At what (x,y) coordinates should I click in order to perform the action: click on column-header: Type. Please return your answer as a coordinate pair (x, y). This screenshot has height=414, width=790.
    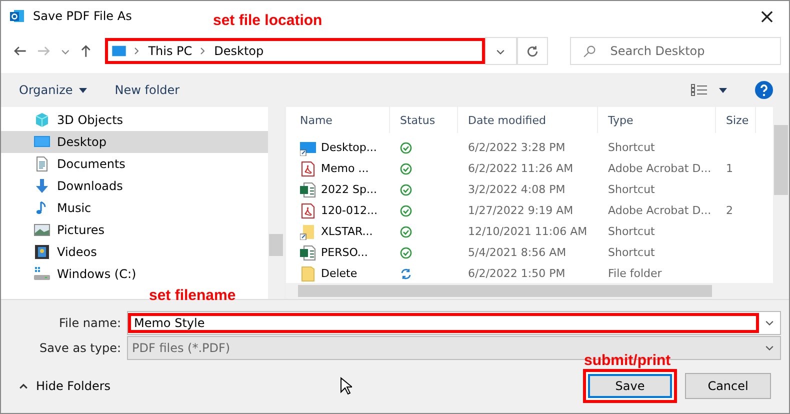
    Looking at the image, I should click on (657, 120).